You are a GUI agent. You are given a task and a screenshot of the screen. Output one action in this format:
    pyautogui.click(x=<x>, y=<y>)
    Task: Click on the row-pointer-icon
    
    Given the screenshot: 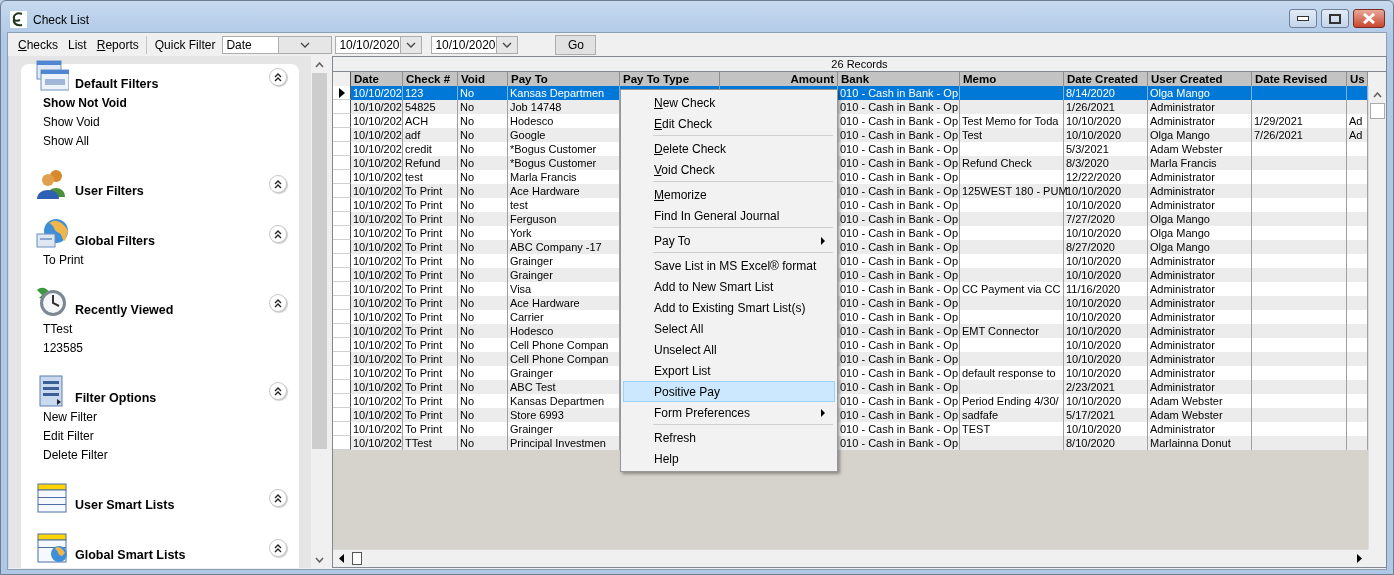 What is the action you would take?
    pyautogui.click(x=341, y=92)
    